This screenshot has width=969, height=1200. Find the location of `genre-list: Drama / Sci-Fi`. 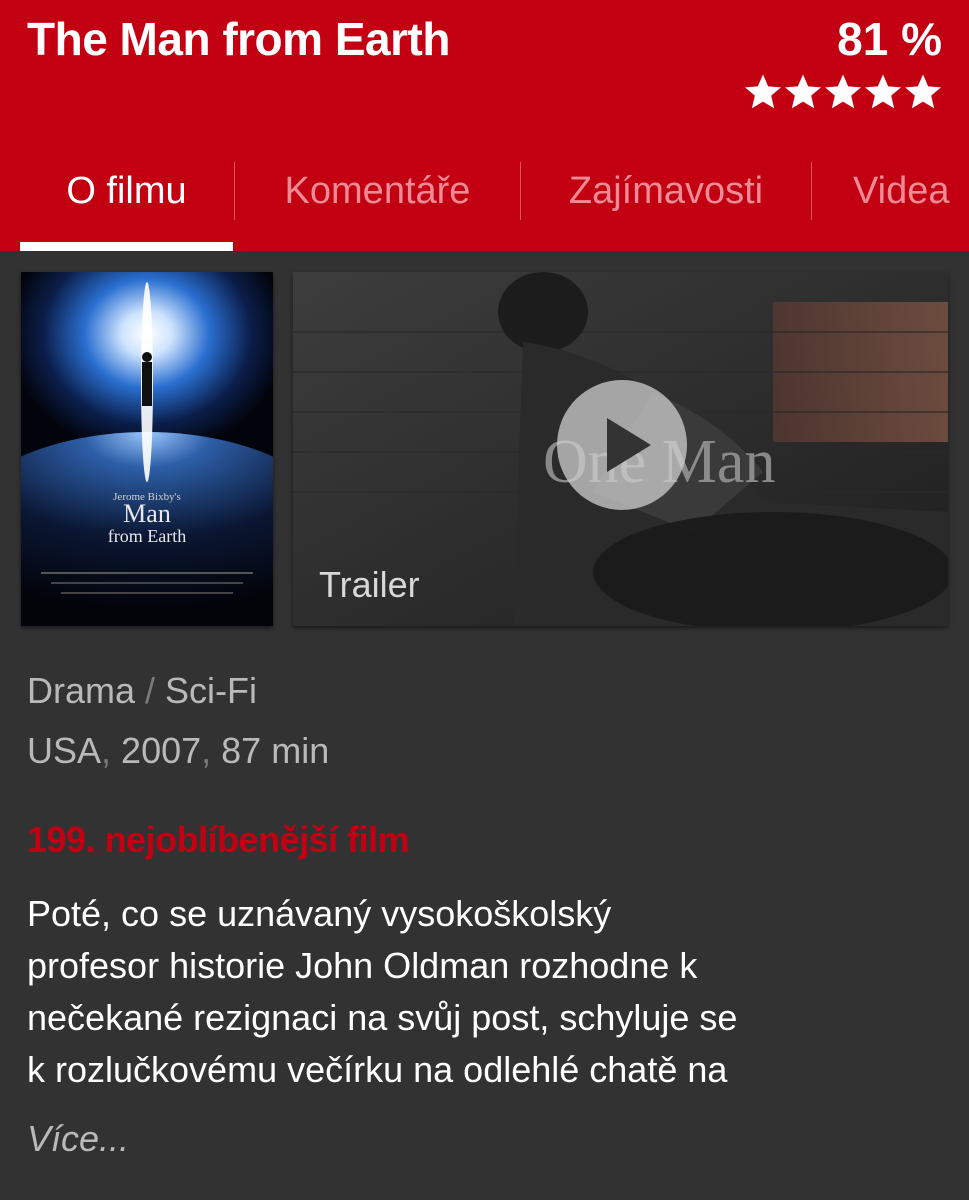

genre-list: Drama / Sci-Fi is located at coordinates (142, 691).